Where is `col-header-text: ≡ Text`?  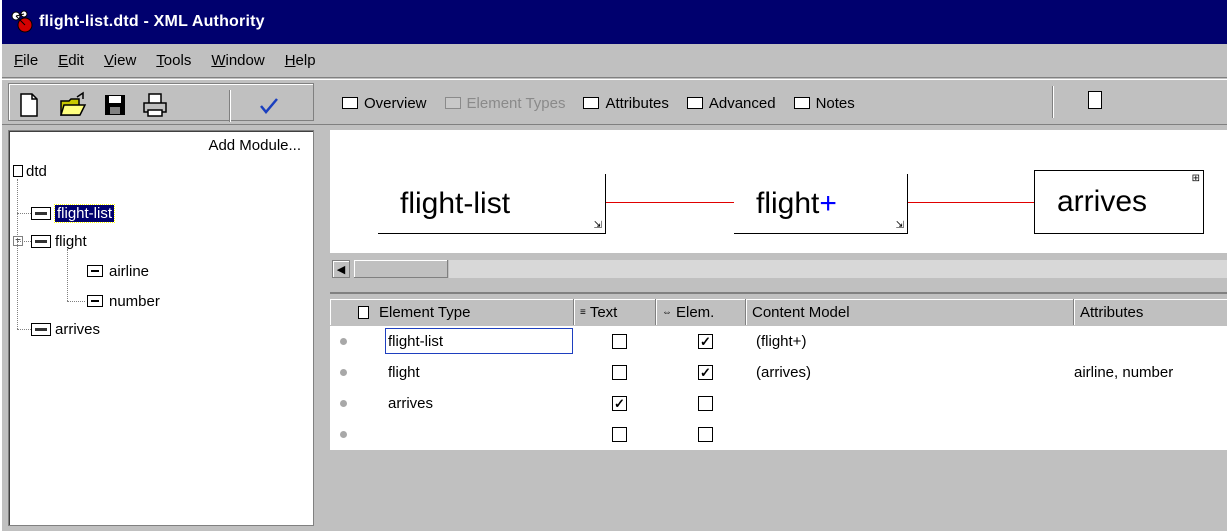
col-header-text: ≡ Text is located at coordinates (615, 312).